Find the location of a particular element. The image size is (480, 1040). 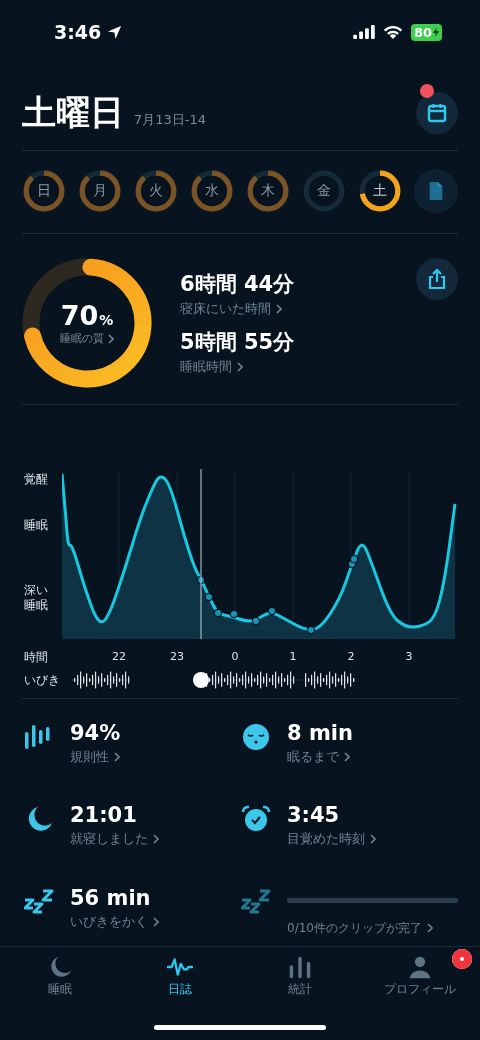

duration-value: 5時間 55分 is located at coordinates (238, 342).